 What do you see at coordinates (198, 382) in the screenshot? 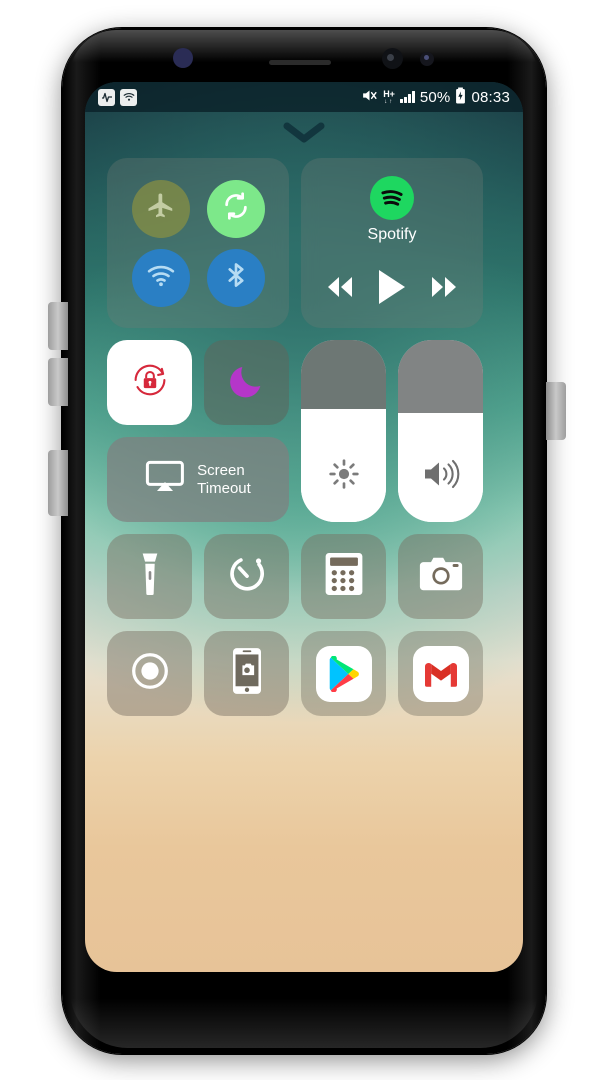
I see `toggle-pair` at bounding box center [198, 382].